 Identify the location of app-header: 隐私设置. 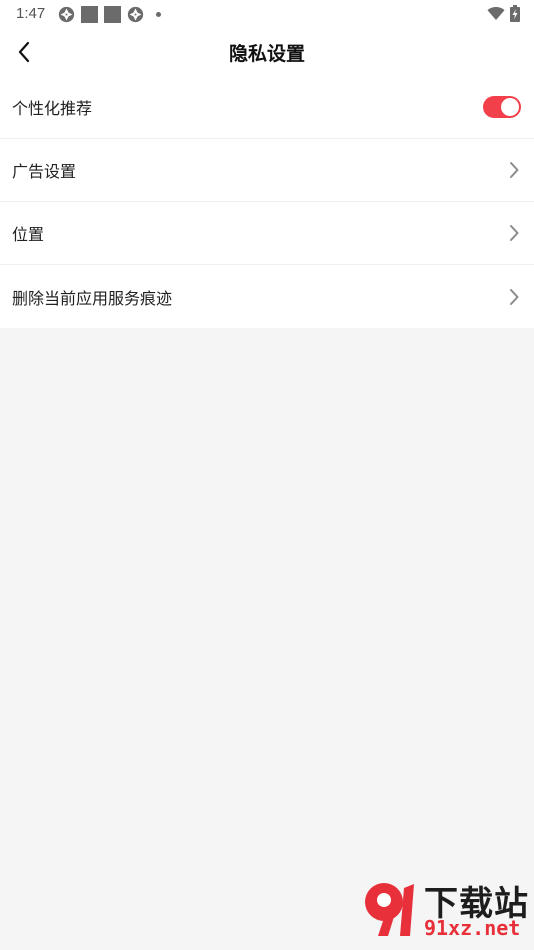
(267, 52).